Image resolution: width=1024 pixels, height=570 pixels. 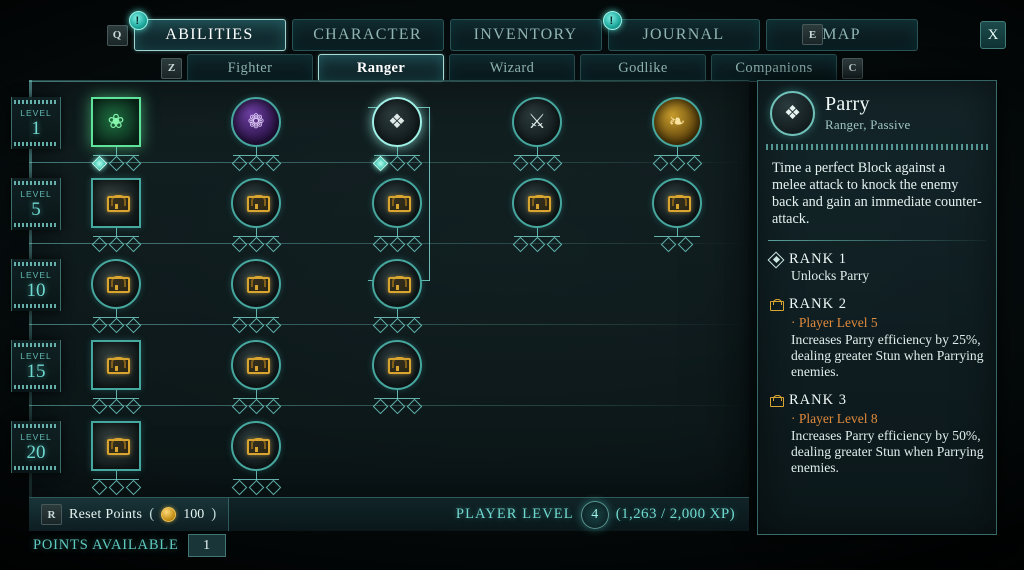 What do you see at coordinates (677, 134) in the screenshot?
I see `skill-node: ❧` at bounding box center [677, 134].